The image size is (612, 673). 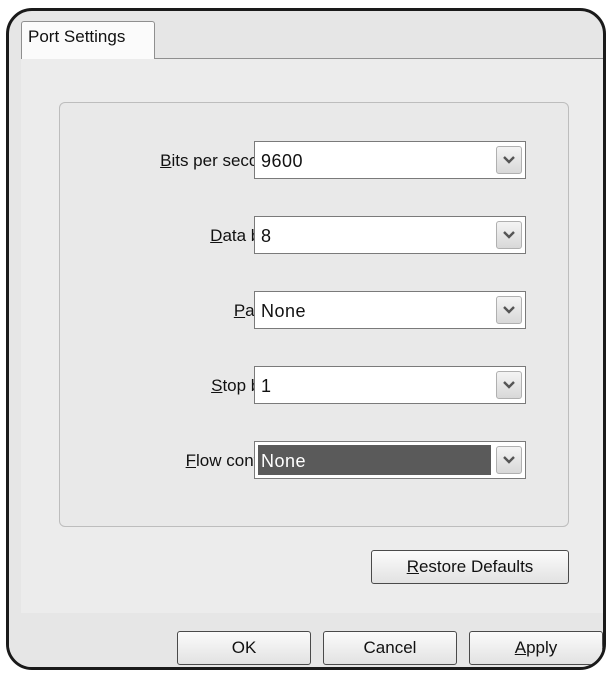 What do you see at coordinates (390, 160) in the screenshot?
I see `bits-per-second-select: 9600` at bounding box center [390, 160].